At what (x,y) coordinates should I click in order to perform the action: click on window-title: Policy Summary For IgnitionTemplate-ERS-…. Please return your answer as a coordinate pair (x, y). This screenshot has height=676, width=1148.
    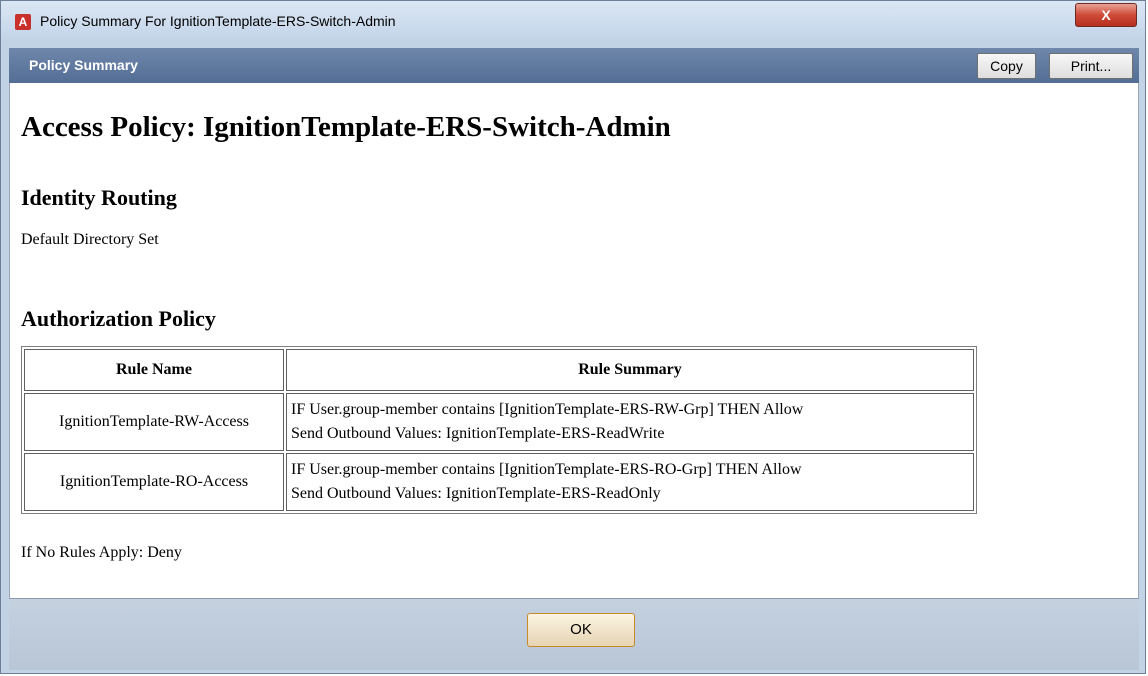
    Looking at the image, I should click on (218, 21).